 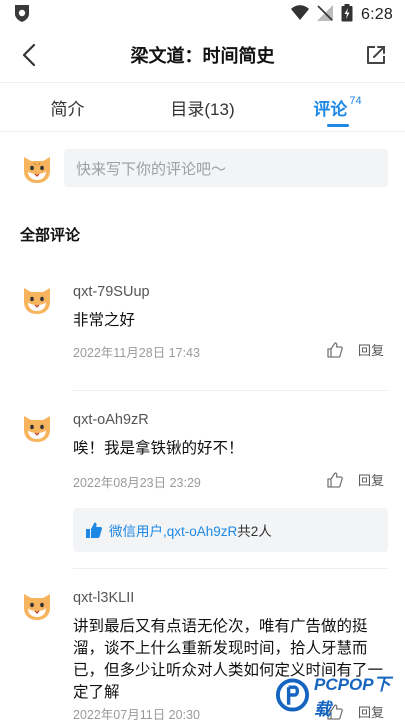 What do you see at coordinates (158, 448) in the screenshot?
I see `comment-text: 唉！我是拿铁锹的好不！` at bounding box center [158, 448].